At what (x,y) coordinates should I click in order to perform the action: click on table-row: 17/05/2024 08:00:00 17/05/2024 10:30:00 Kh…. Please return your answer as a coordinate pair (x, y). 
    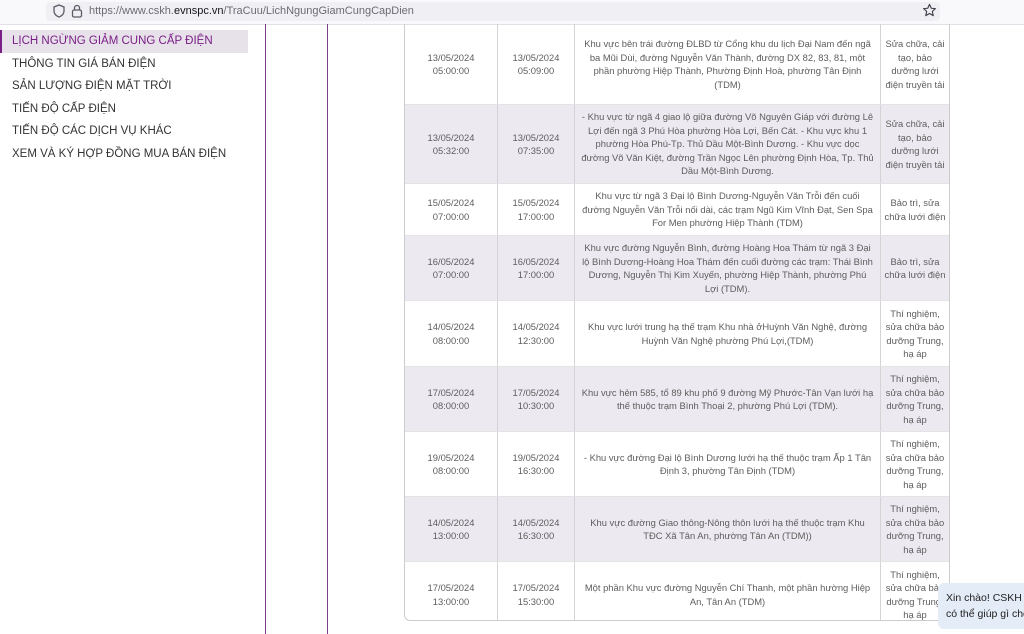
    Looking at the image, I should click on (677, 399).